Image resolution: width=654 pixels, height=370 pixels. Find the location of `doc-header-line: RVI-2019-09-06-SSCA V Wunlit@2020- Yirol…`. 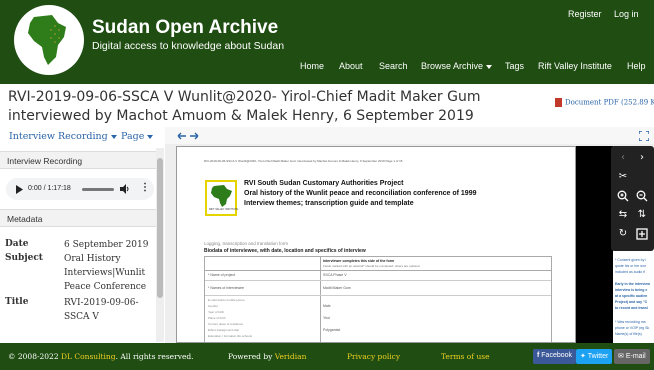

doc-header-line: RVI-2019-09-06-SSCA V Wunlit@2020- Yirol… is located at coordinates (303, 161).